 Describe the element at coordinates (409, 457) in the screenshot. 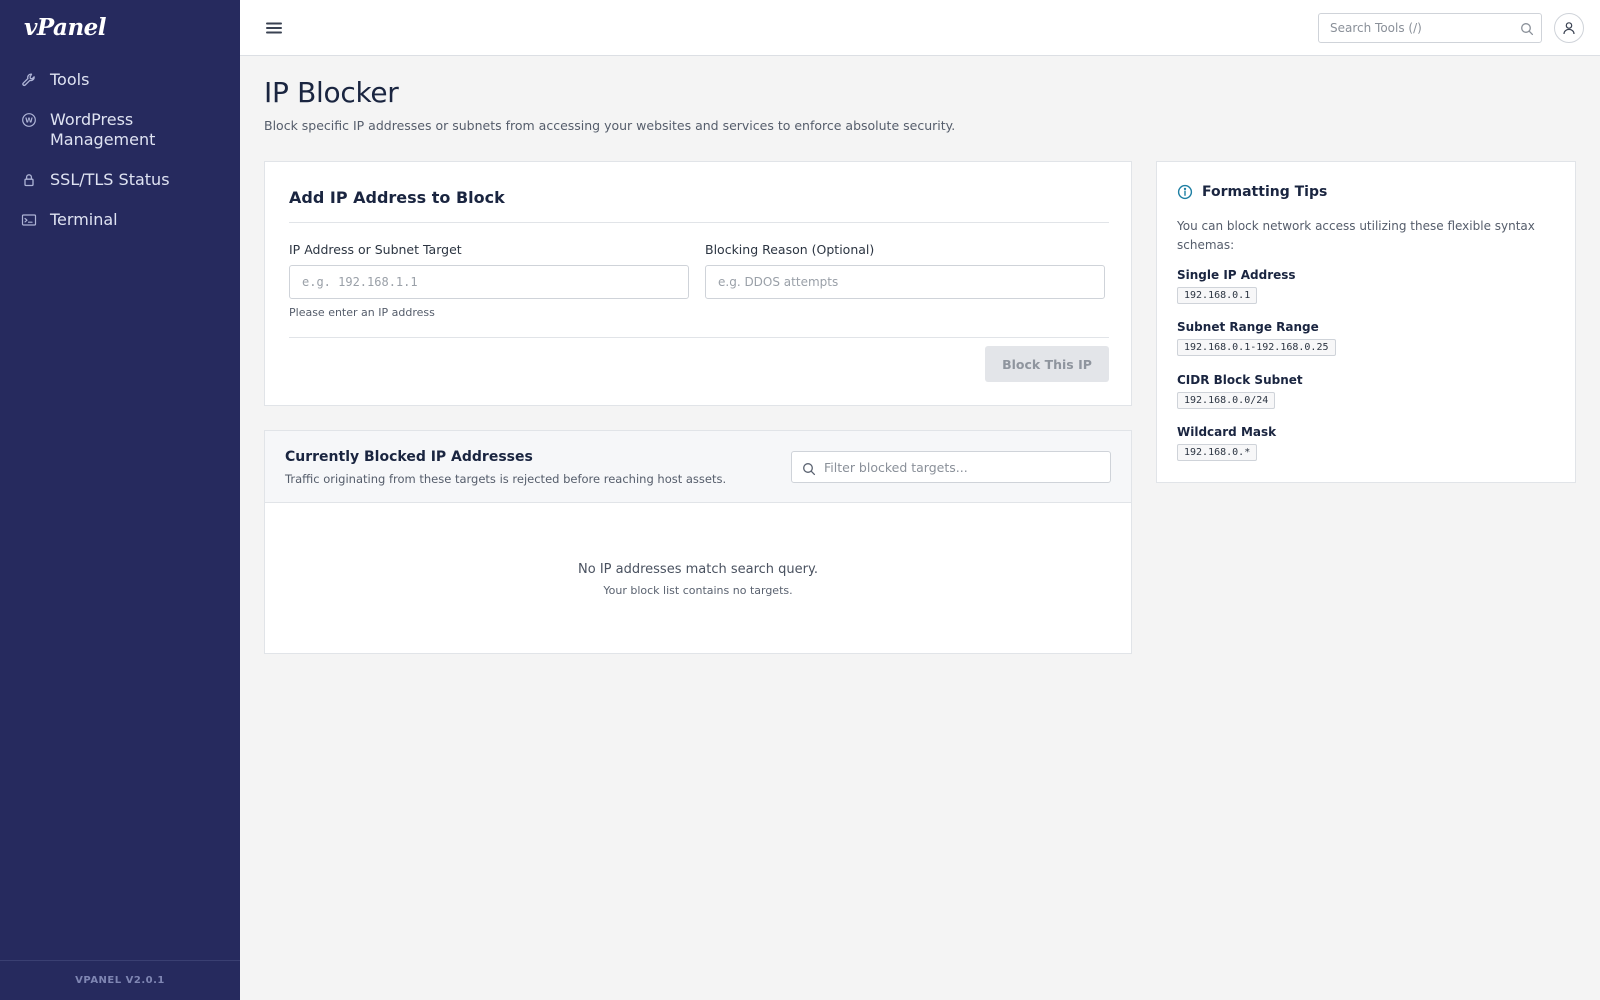

I see `blocked-ip-heading: Currently Blocked IP Addresses` at that location.